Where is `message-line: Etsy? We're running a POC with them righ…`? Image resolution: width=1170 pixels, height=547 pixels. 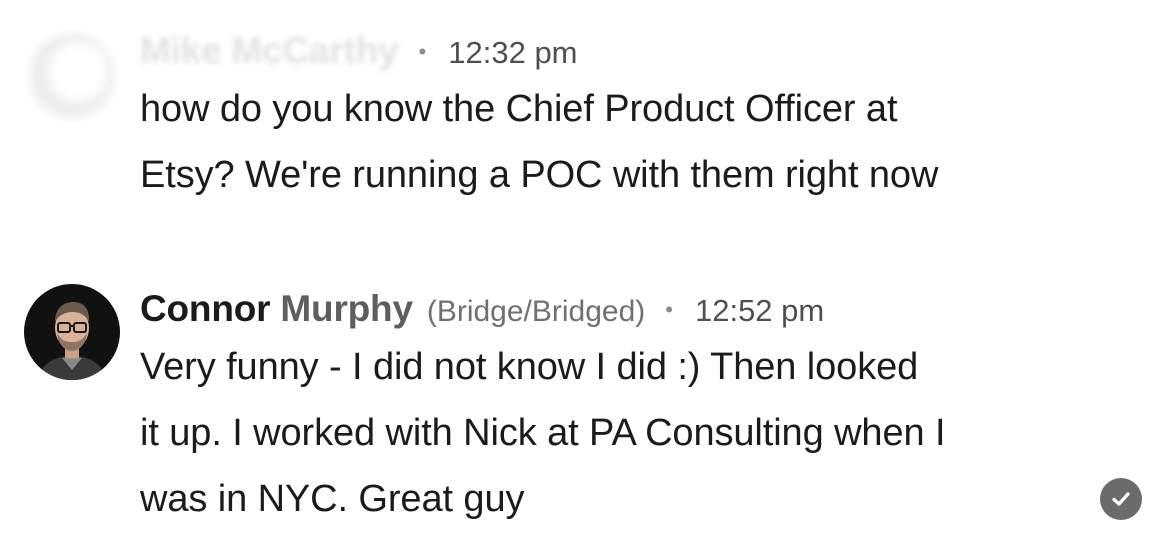
message-line: Etsy? We're running a POC with them righ… is located at coordinates (539, 175).